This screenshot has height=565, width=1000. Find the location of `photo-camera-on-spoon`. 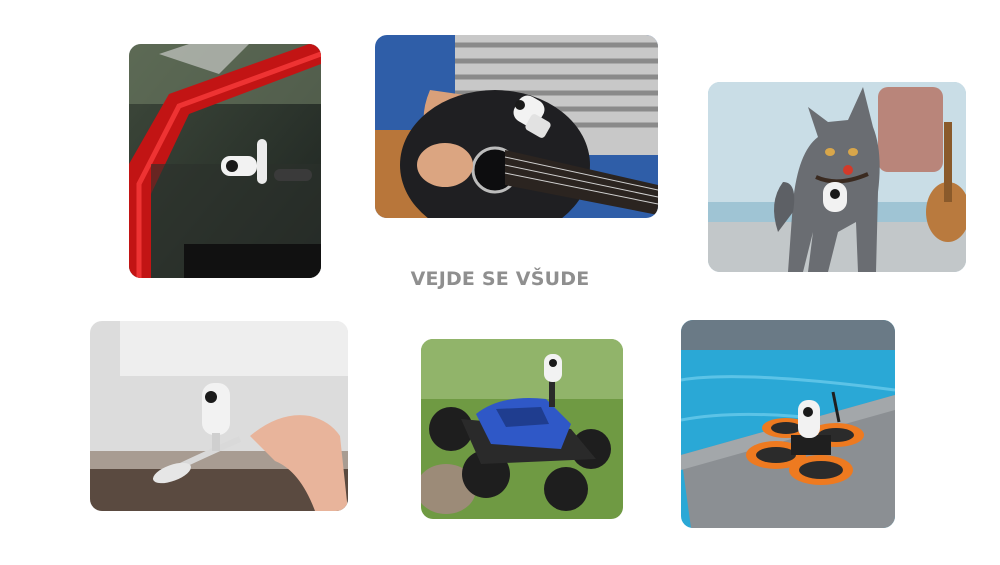

photo-camera-on-spoon is located at coordinates (219, 416).